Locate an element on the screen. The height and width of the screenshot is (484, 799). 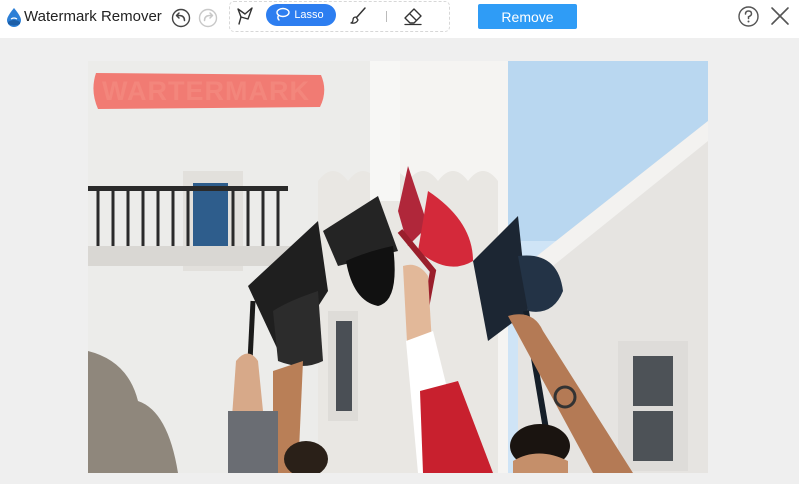
lasso-button: Lasso is located at coordinates (301, 15).